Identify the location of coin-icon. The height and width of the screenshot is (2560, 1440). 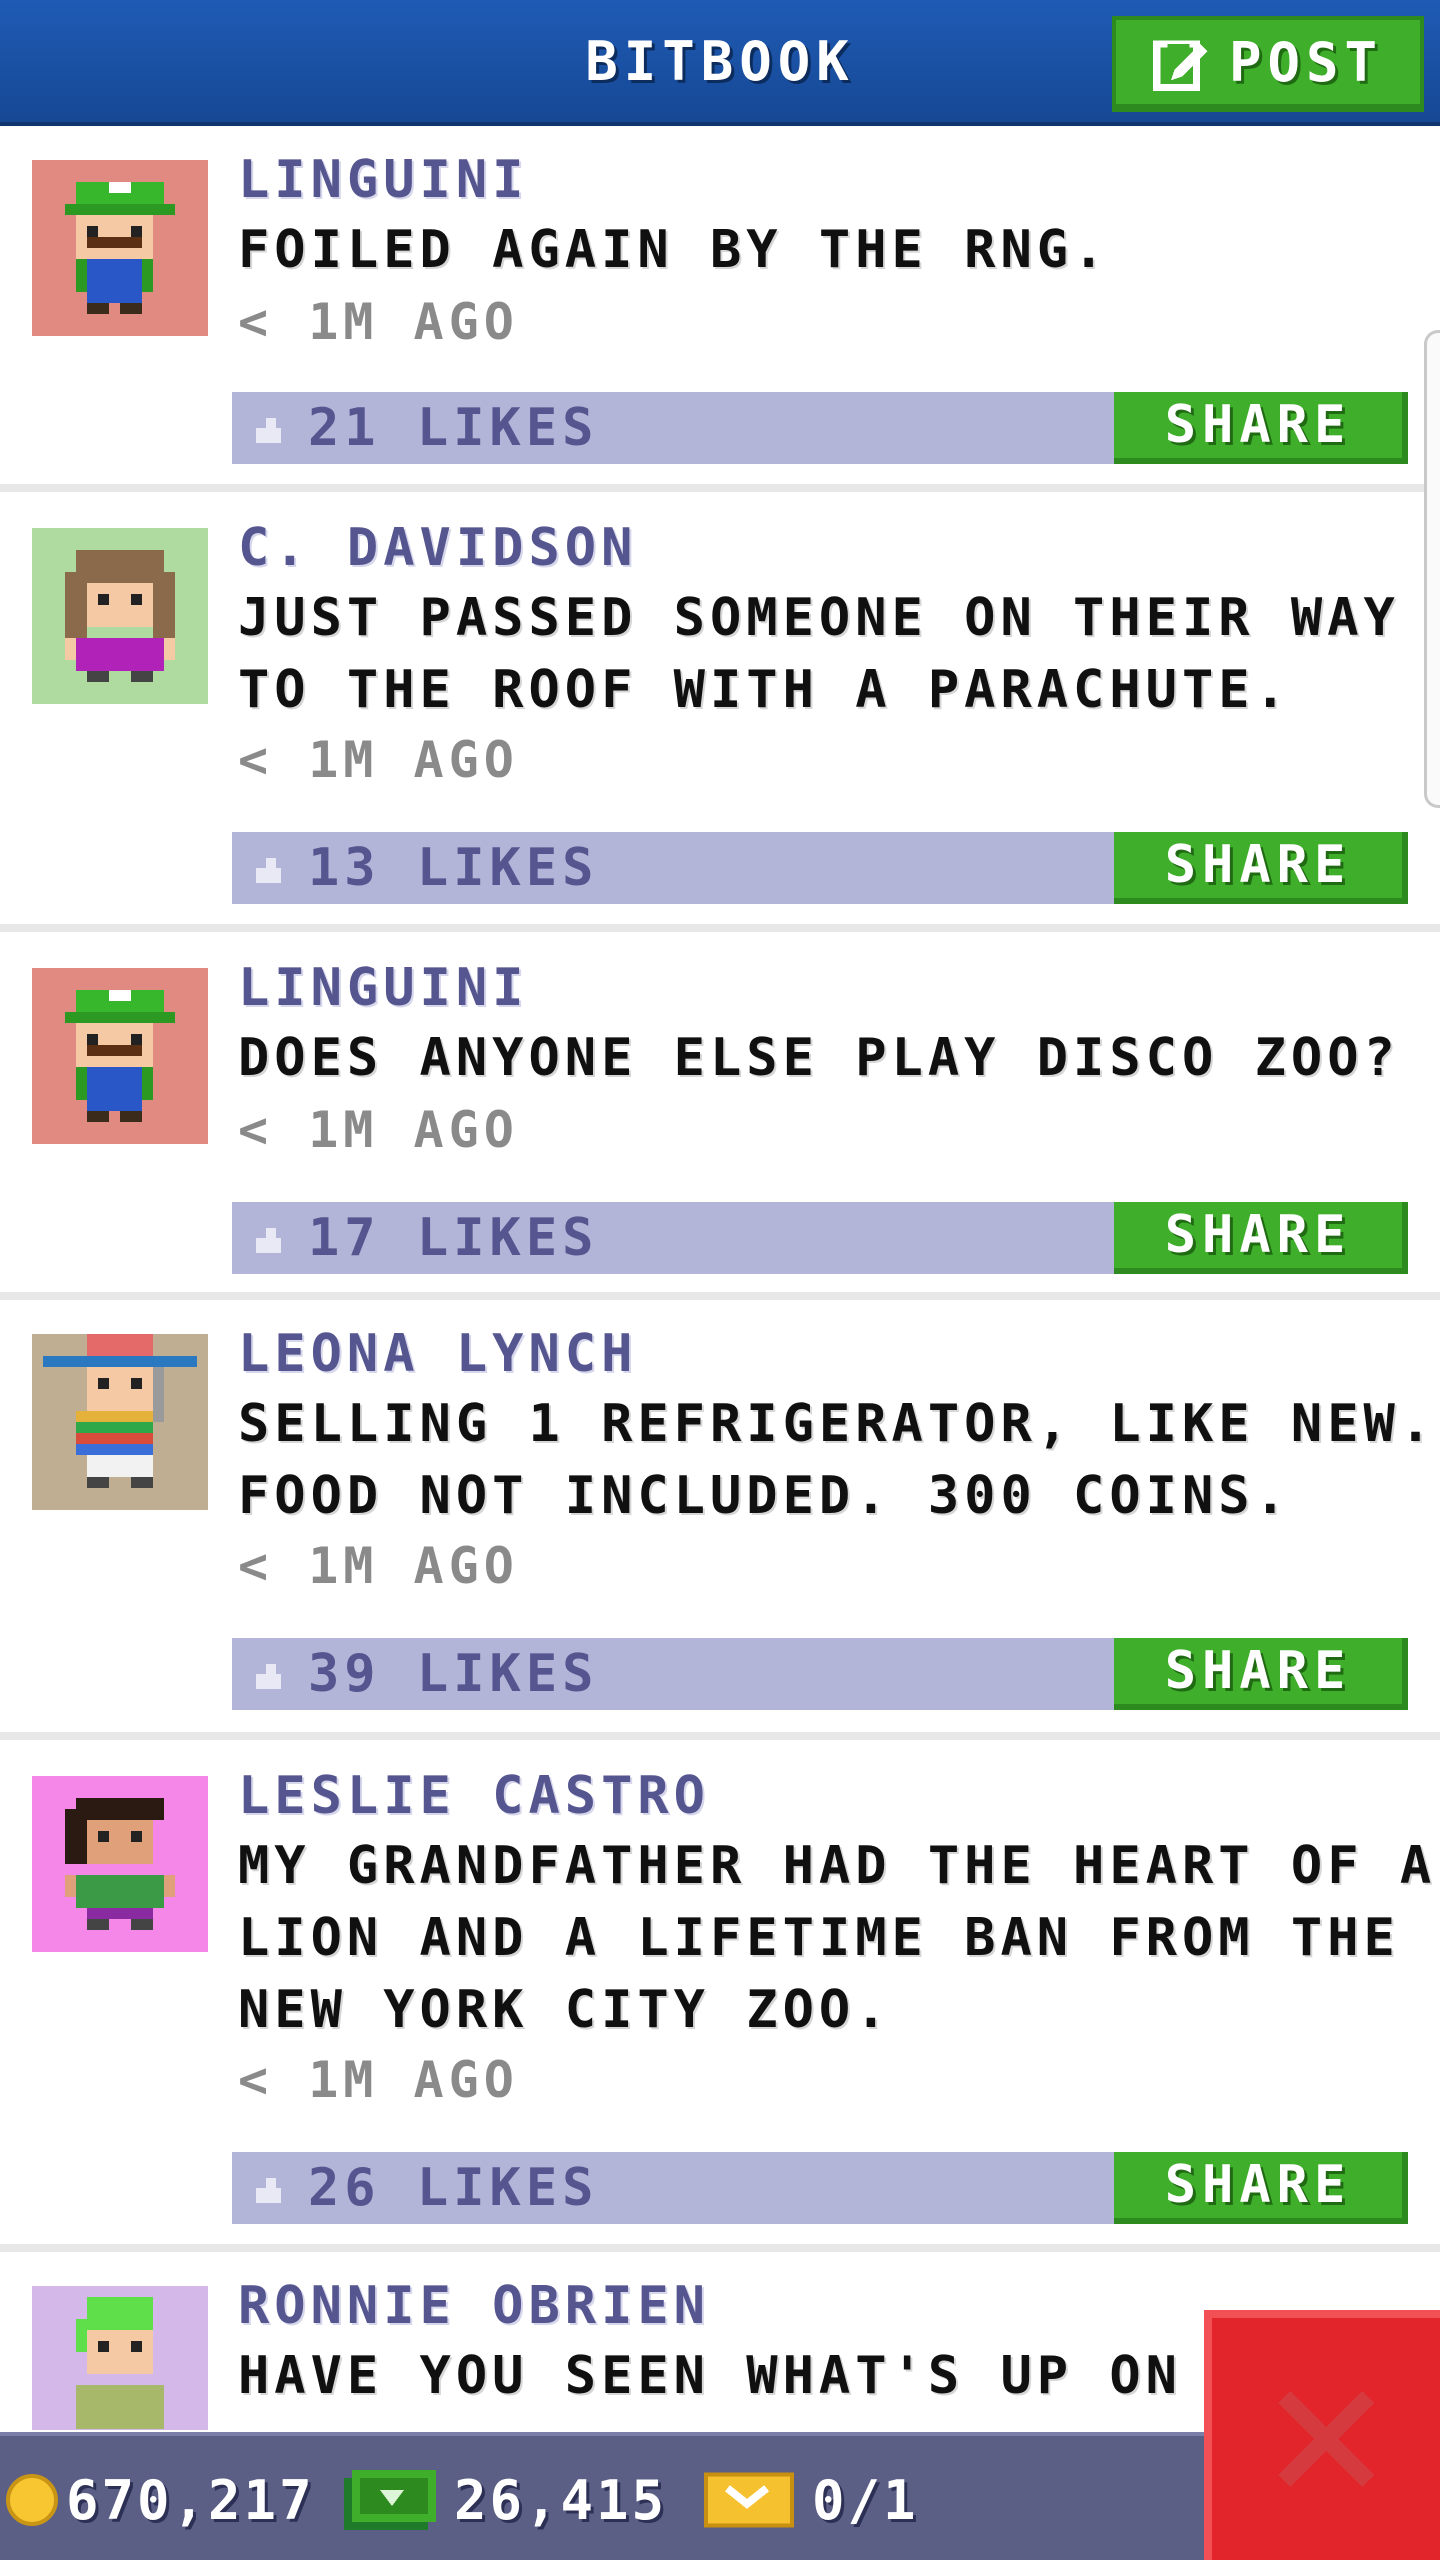
(32, 2500).